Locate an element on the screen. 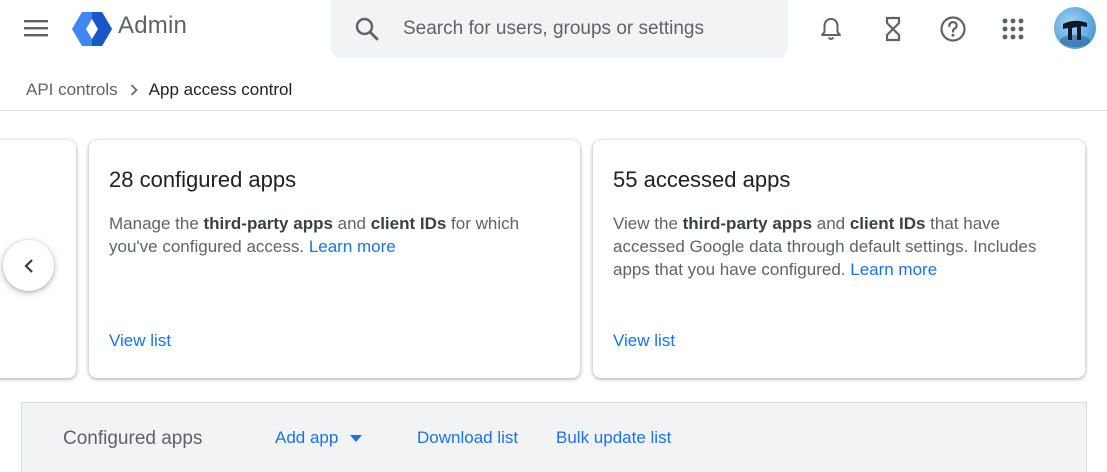 The width and height of the screenshot is (1107, 472). help-button is located at coordinates (953, 29).